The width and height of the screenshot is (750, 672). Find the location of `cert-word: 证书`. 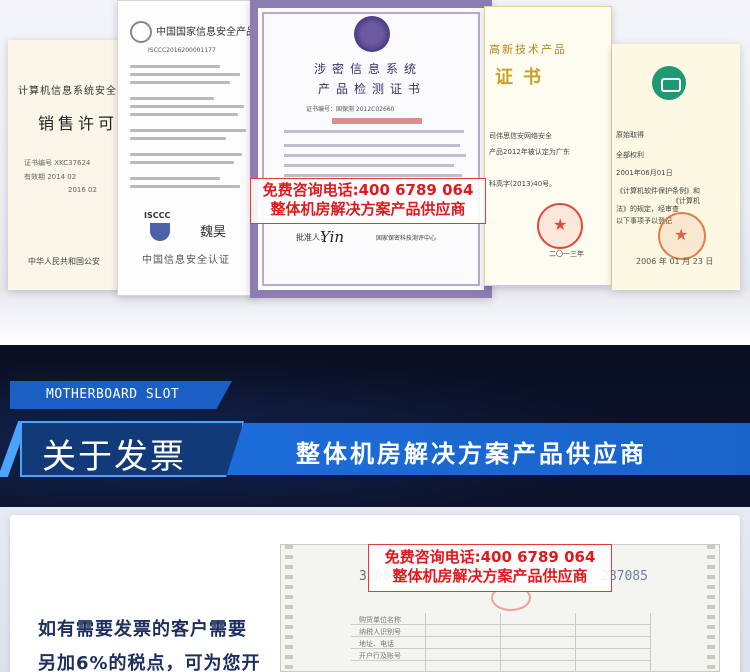

cert-word: 证书 is located at coordinates (523, 77).